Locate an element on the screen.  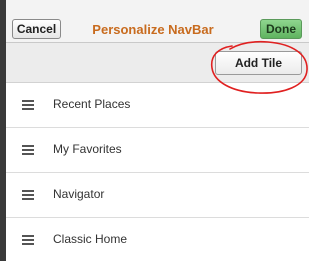
done-button: Done is located at coordinates (281, 29).